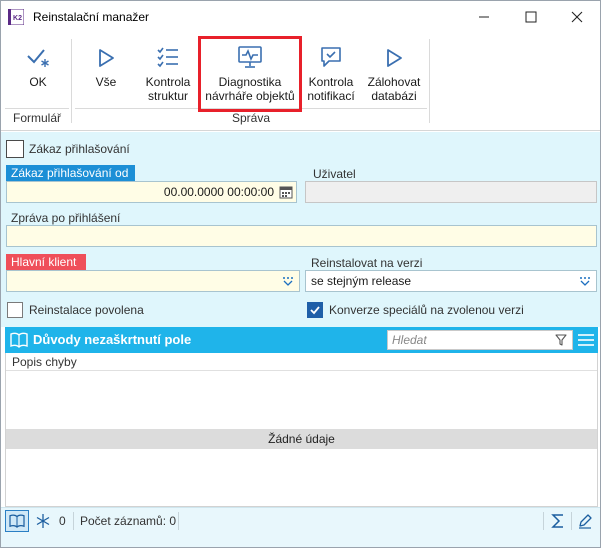 This screenshot has height=548, width=601. I want to click on minimize-icon, so click(484, 17).